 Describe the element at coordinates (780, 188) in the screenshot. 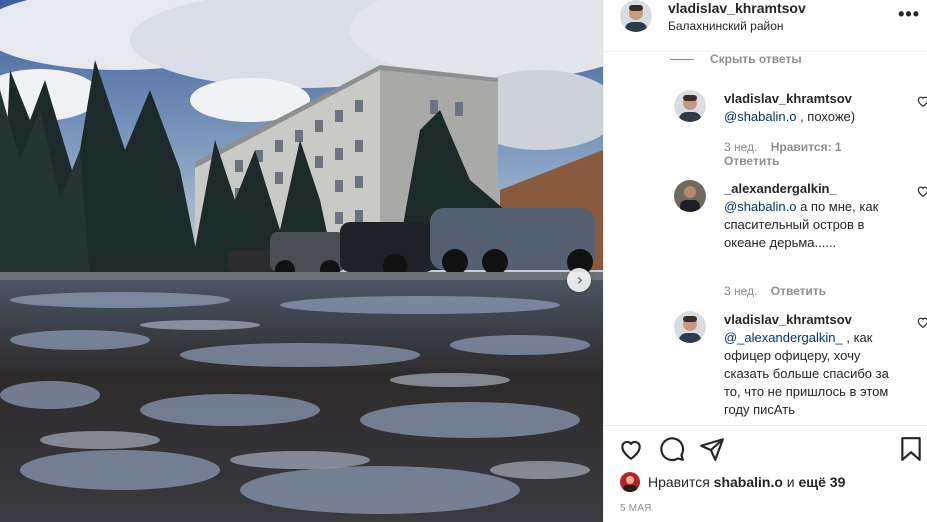

I see `comment-author: _alexandergalkin_` at that location.